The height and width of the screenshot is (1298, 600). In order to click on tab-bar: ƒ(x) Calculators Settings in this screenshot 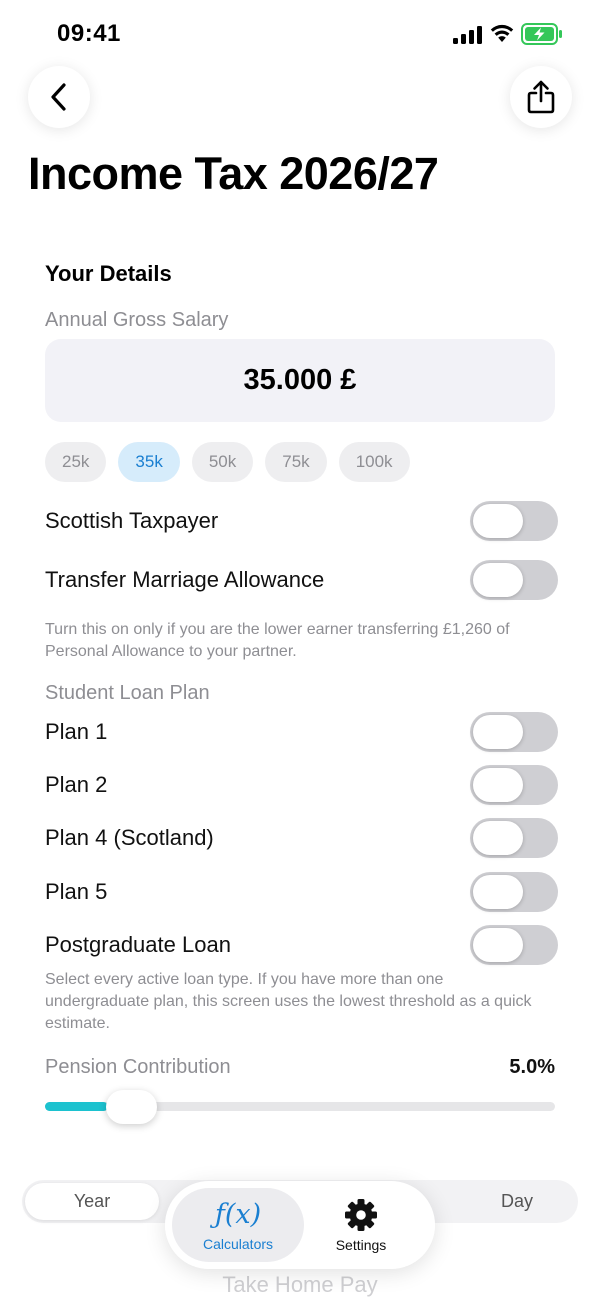, I will do `click(300, 1225)`.